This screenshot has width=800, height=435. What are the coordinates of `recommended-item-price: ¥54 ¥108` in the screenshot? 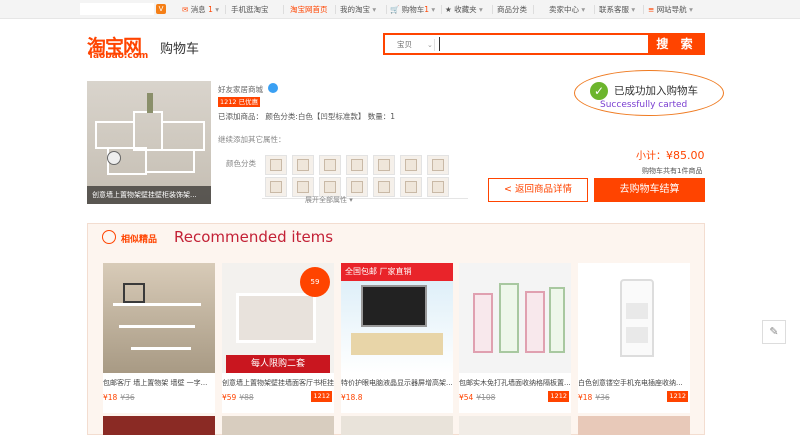 It's located at (477, 397).